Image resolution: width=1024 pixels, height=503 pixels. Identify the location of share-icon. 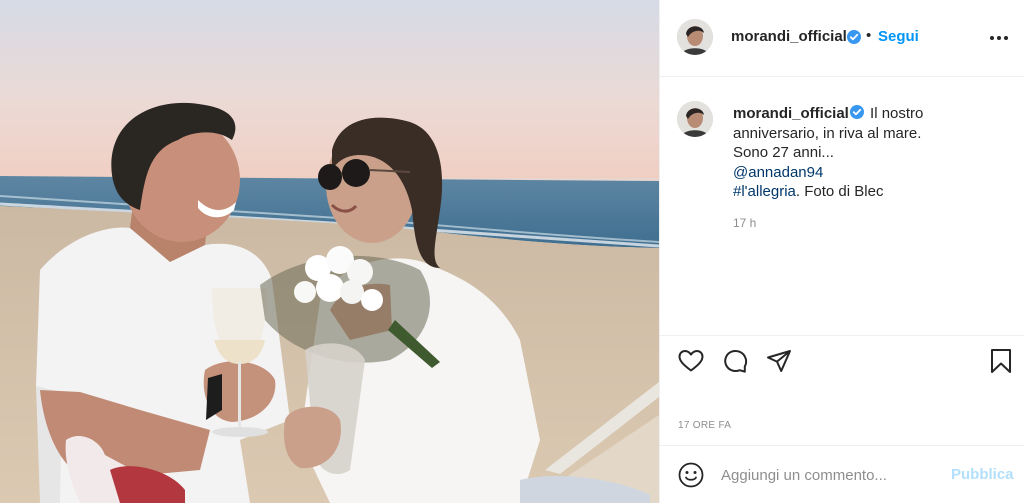
(779, 361).